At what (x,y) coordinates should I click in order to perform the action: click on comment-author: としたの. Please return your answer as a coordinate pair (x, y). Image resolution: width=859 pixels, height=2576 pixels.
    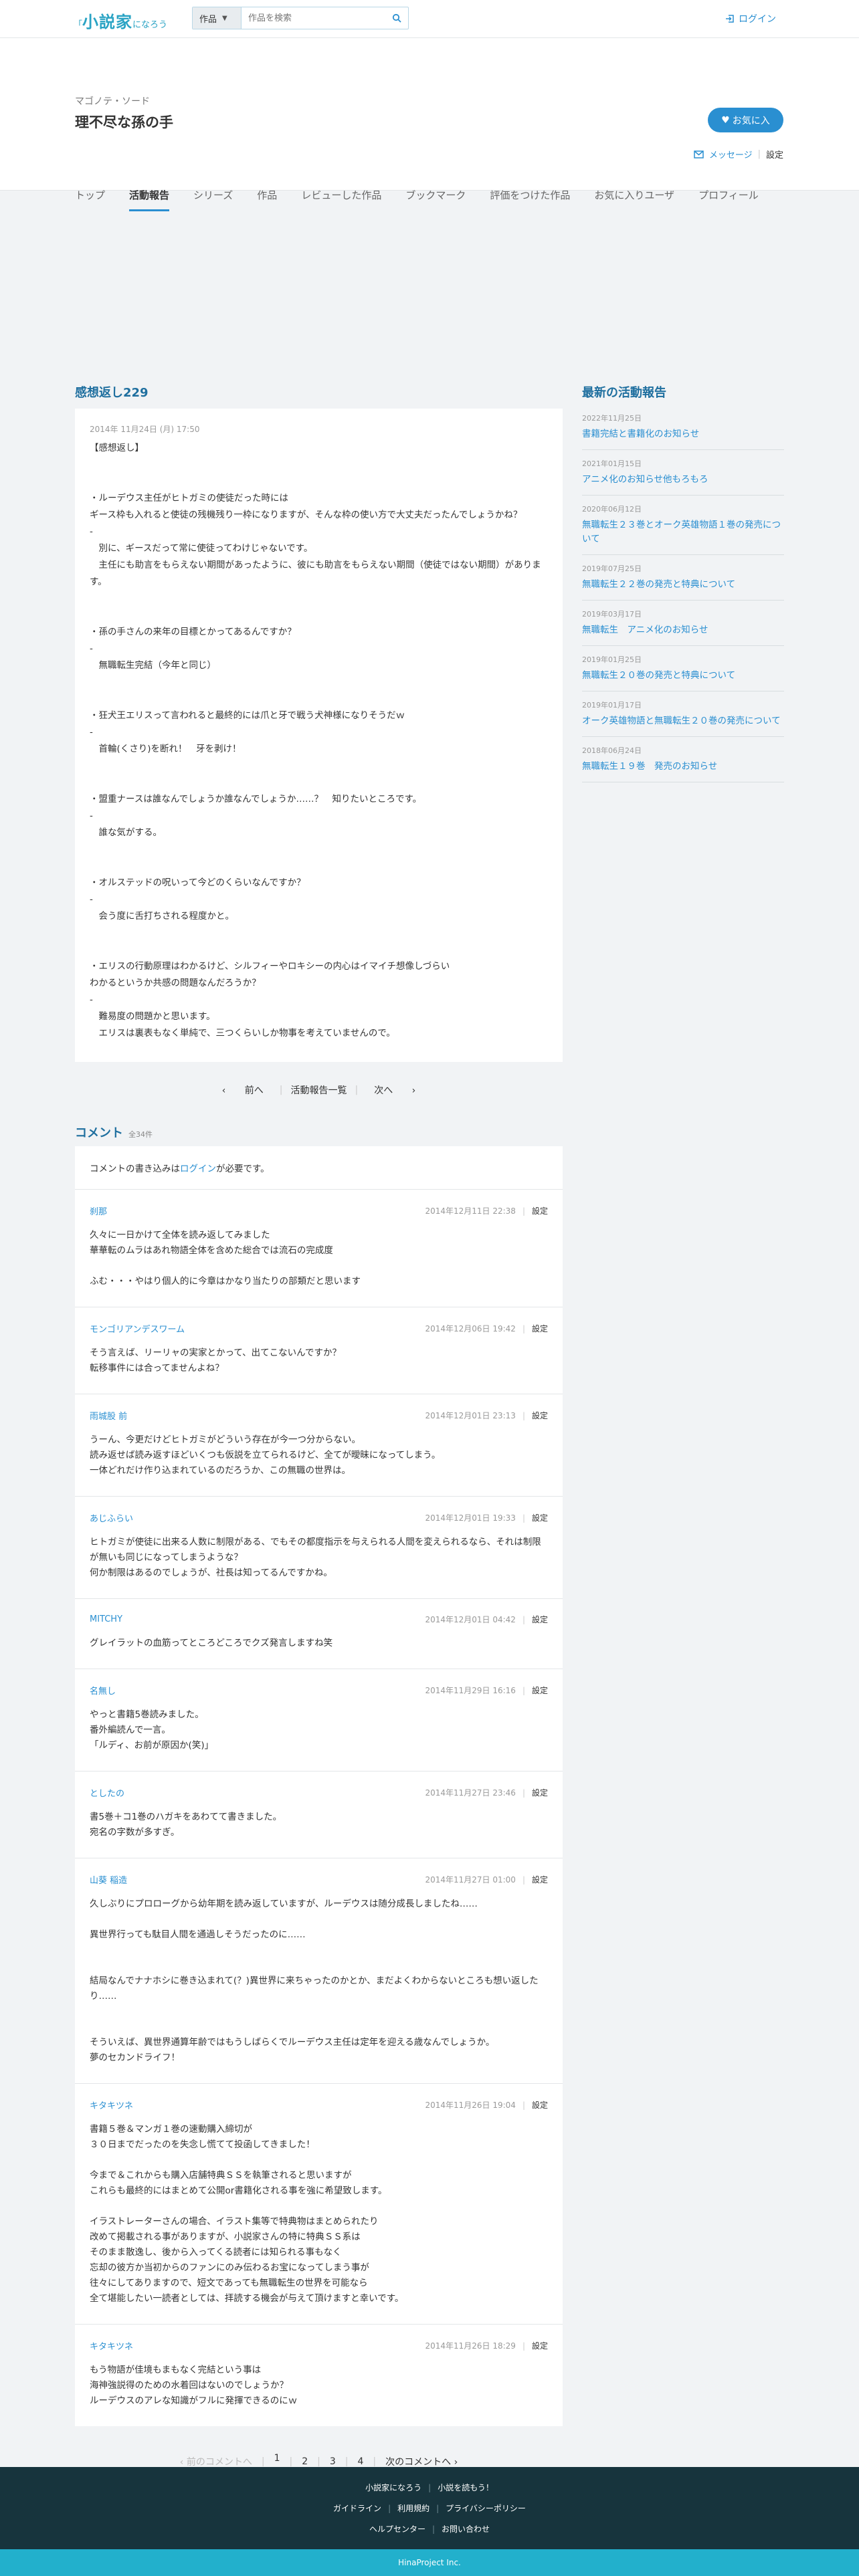
    Looking at the image, I should click on (107, 1793).